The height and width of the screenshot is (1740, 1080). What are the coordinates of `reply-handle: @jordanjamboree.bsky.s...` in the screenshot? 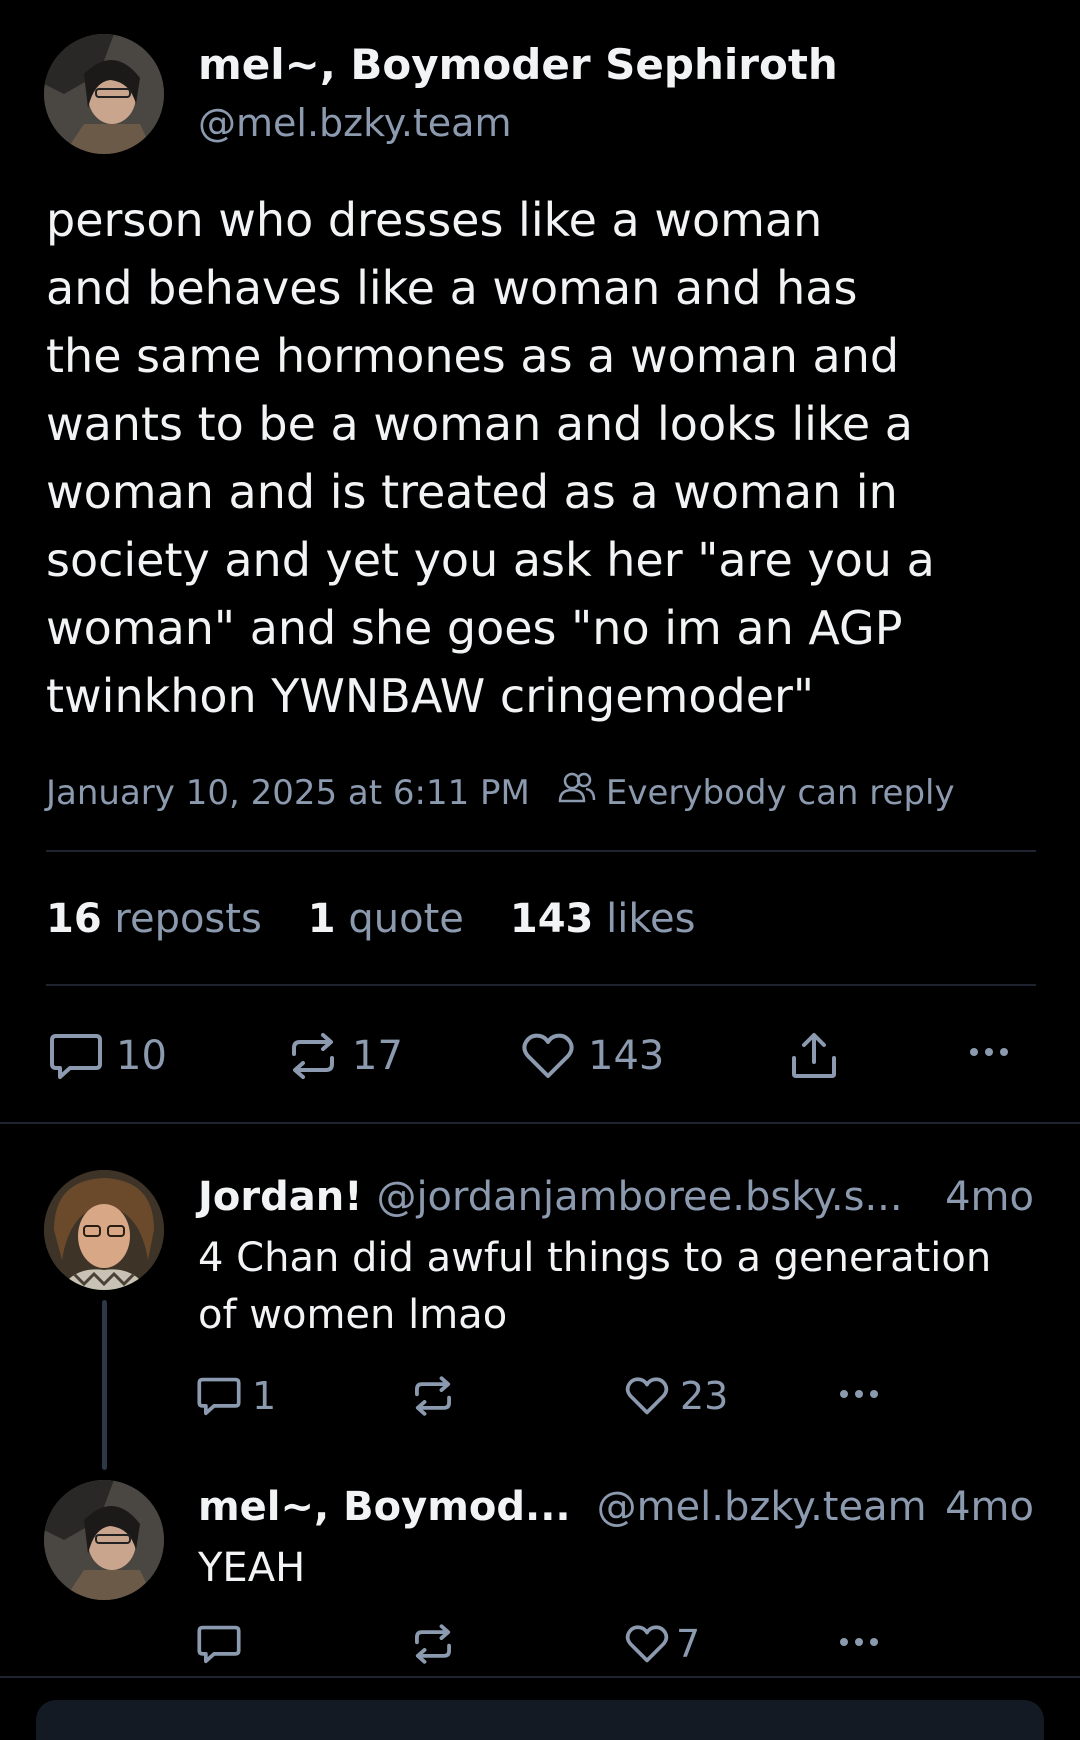 It's located at (639, 1197).